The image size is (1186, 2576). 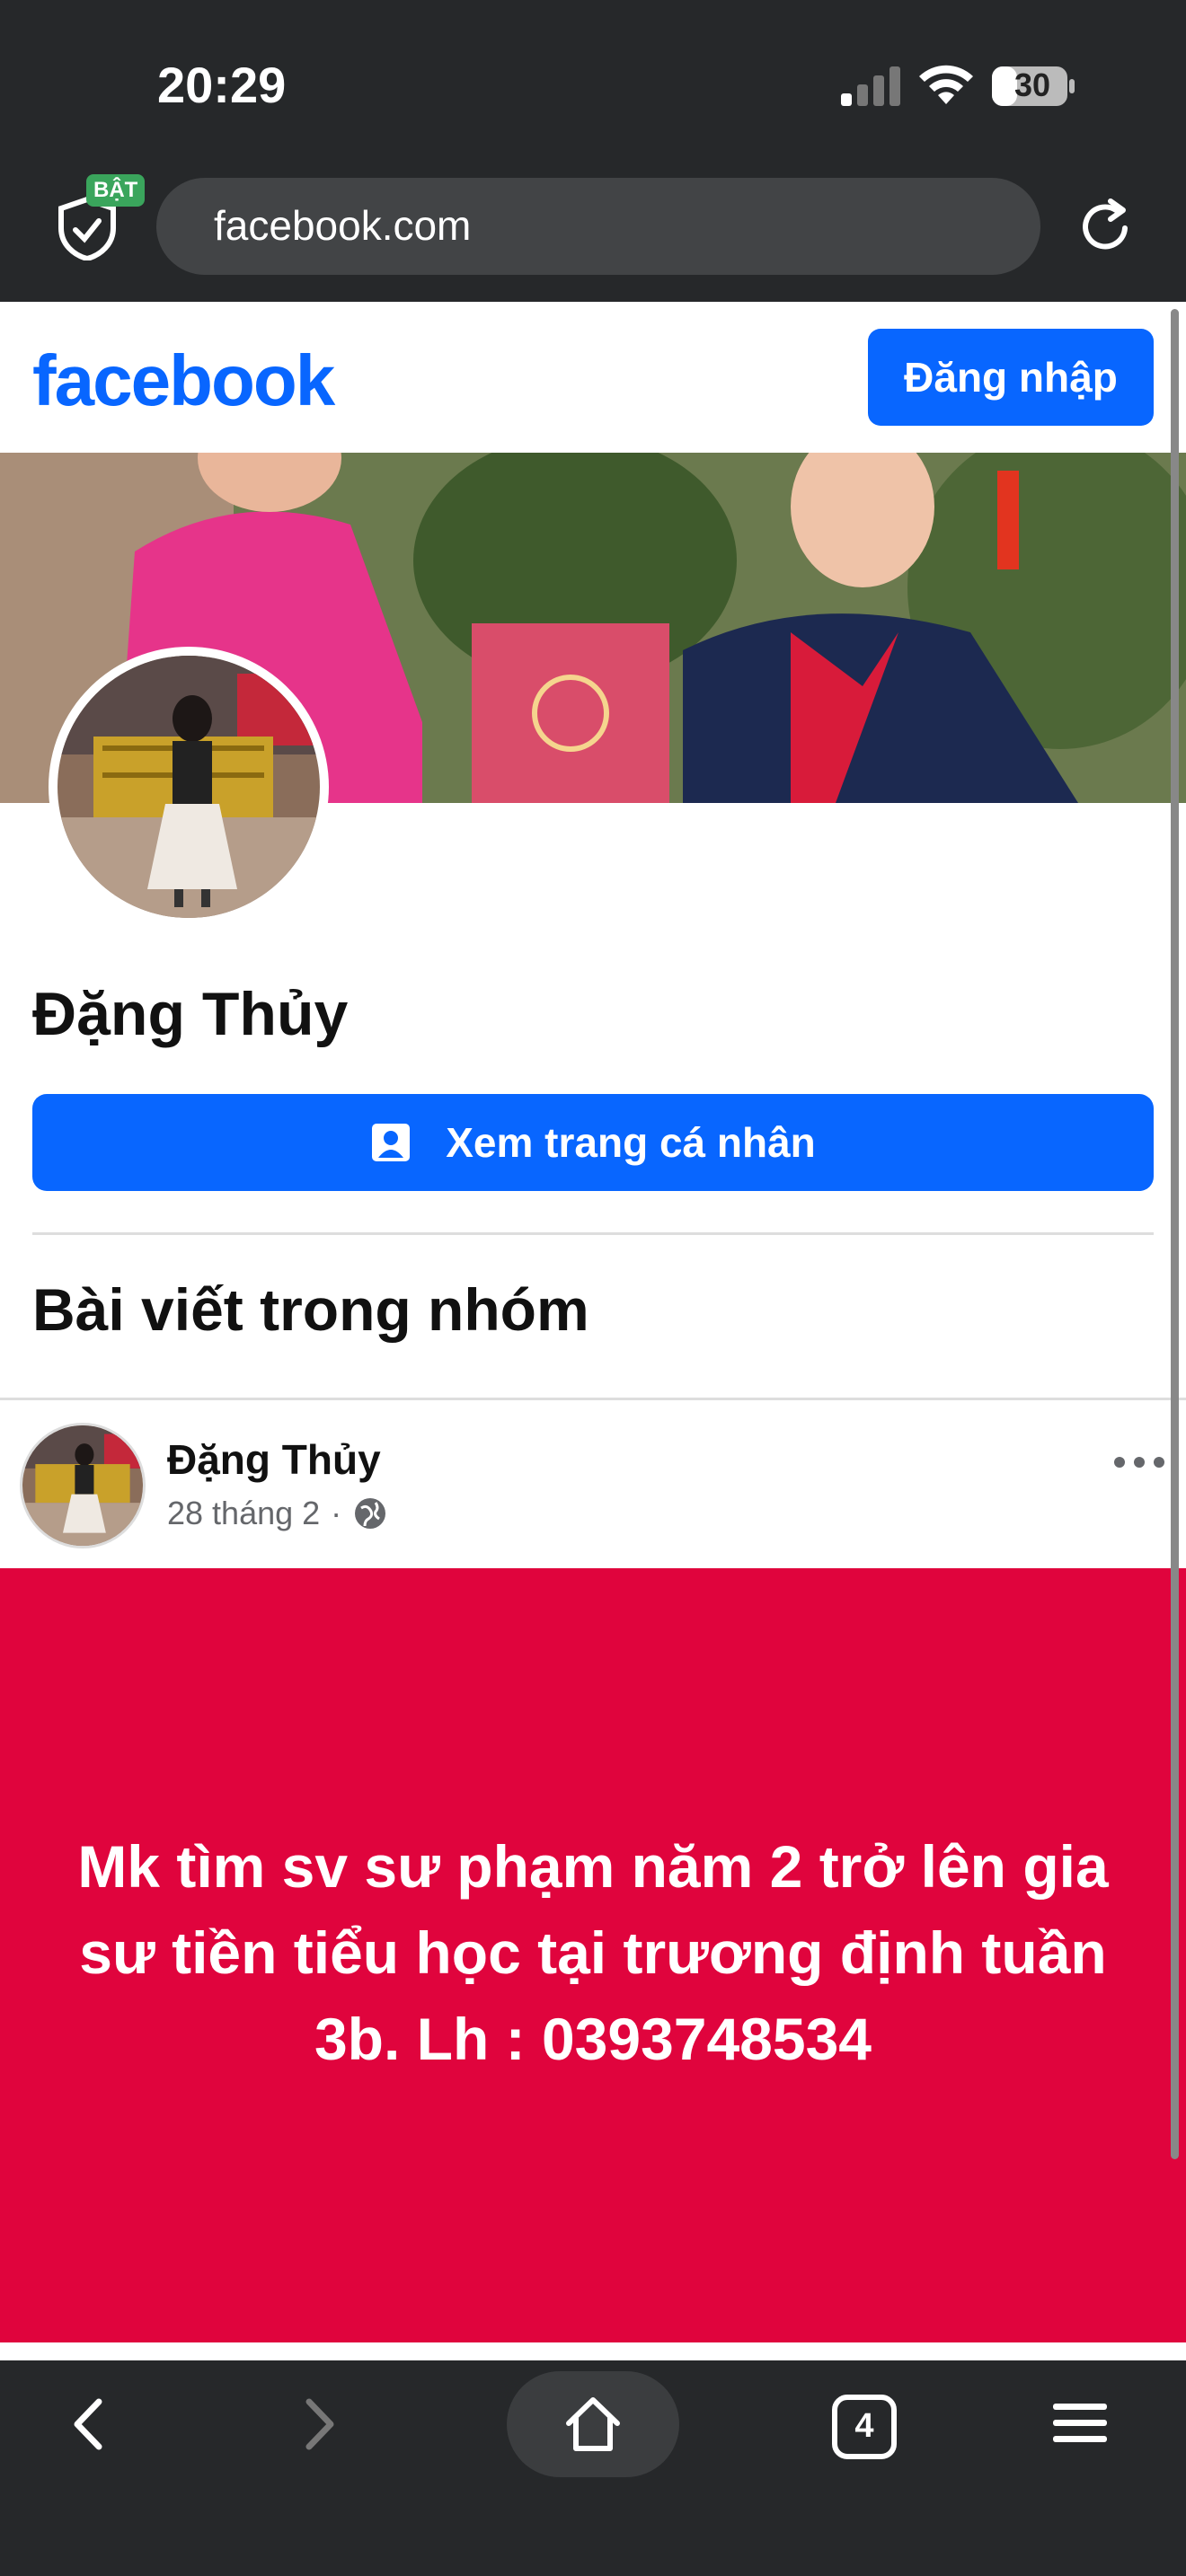 What do you see at coordinates (1080, 2423) in the screenshot?
I see `menu-icon` at bounding box center [1080, 2423].